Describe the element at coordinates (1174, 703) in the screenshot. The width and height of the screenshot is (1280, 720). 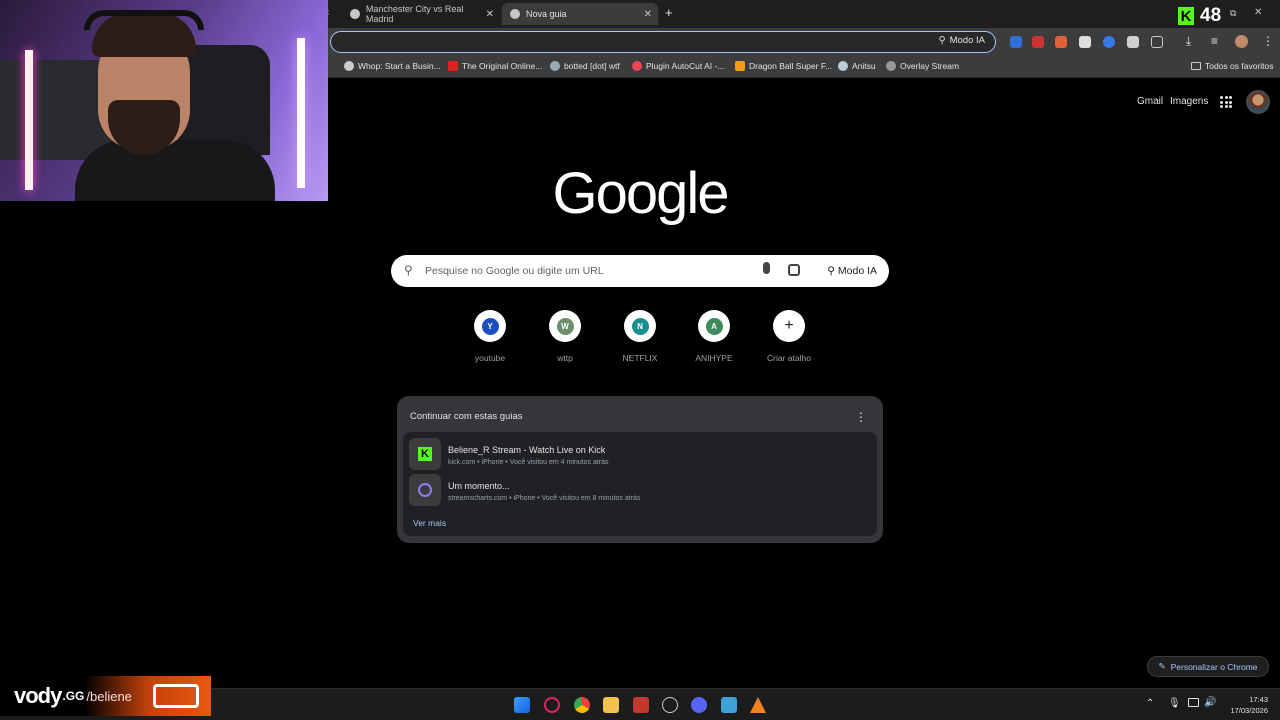
I see `microphone-icon: 🎙` at that location.